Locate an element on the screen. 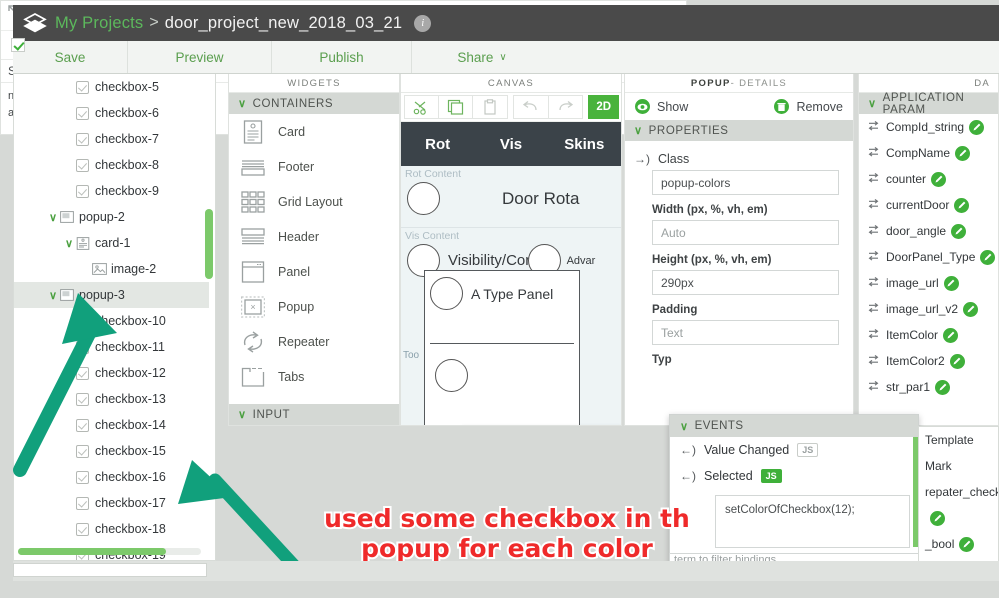 The height and width of the screenshot is (598, 999). paste-icon is located at coordinates (490, 107).